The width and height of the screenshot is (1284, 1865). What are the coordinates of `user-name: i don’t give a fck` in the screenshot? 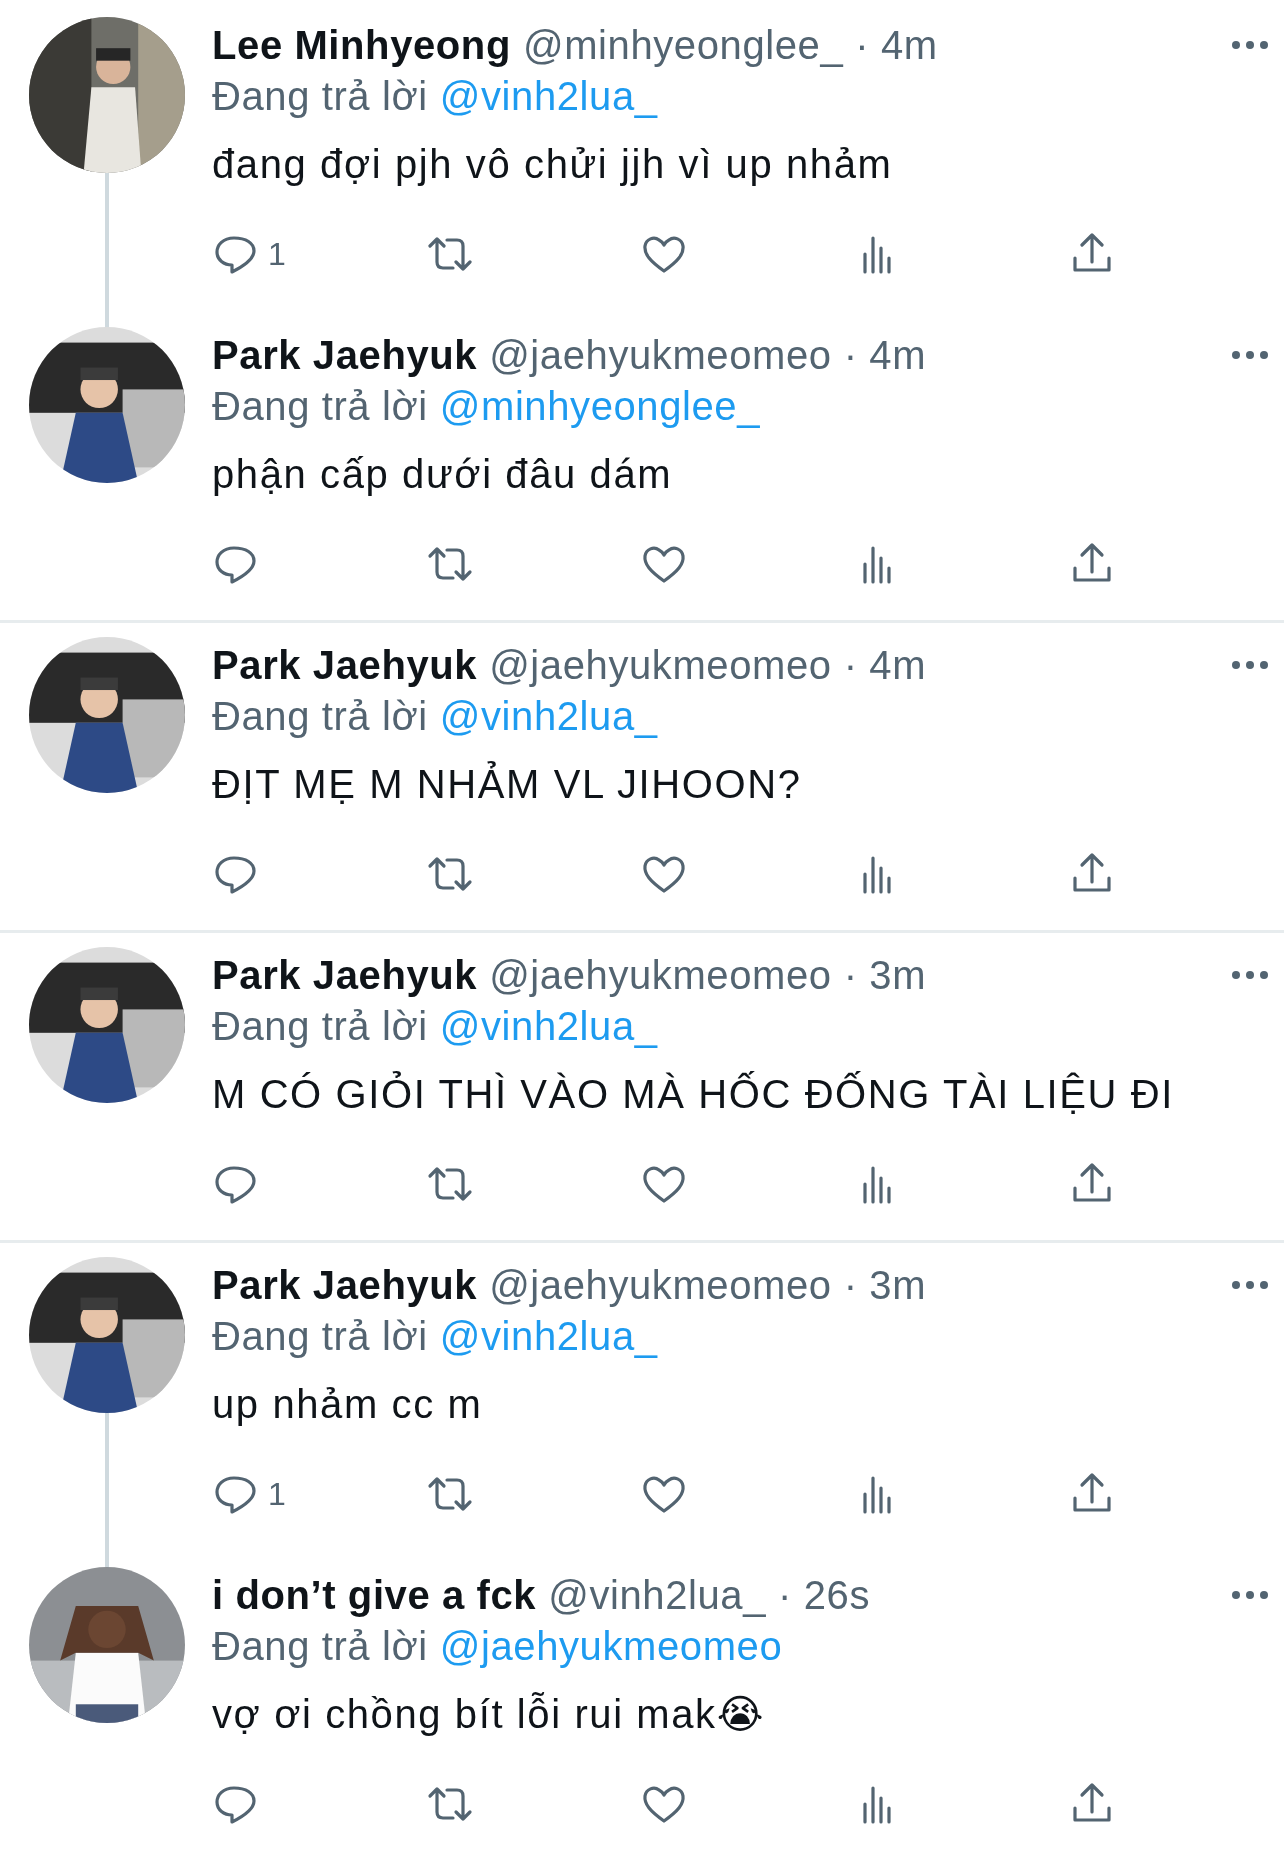 It's located at (374, 1595).